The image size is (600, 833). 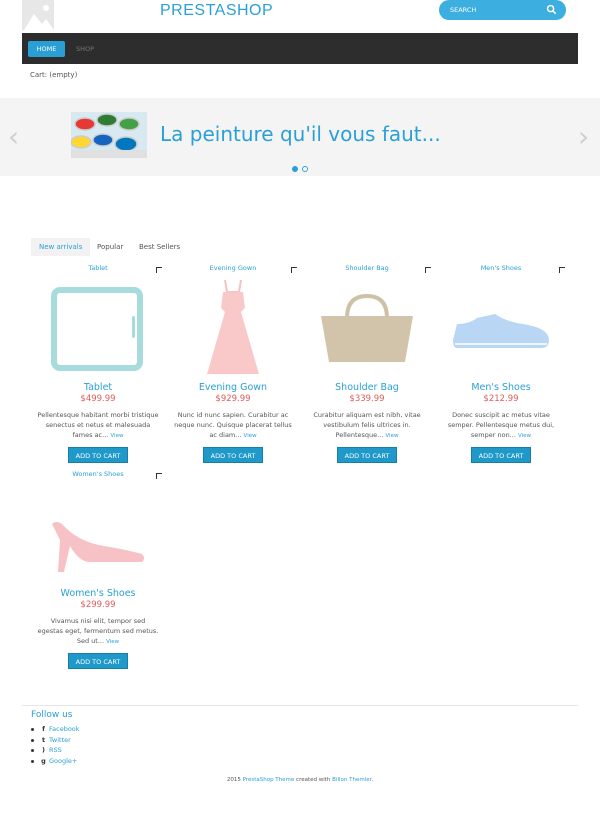 I want to click on product-name: Tablet, so click(x=98, y=387).